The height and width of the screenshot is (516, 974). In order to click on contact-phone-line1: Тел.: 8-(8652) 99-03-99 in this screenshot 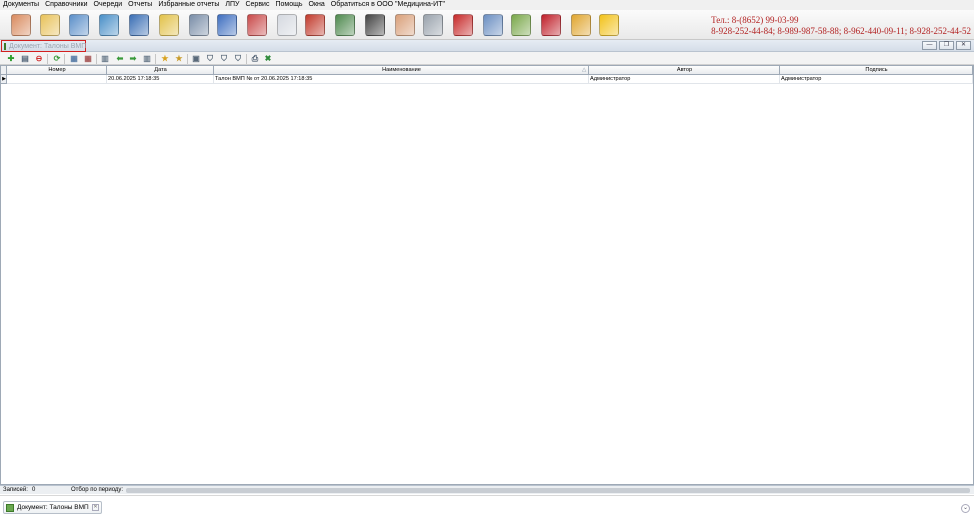, I will do `click(755, 20)`.